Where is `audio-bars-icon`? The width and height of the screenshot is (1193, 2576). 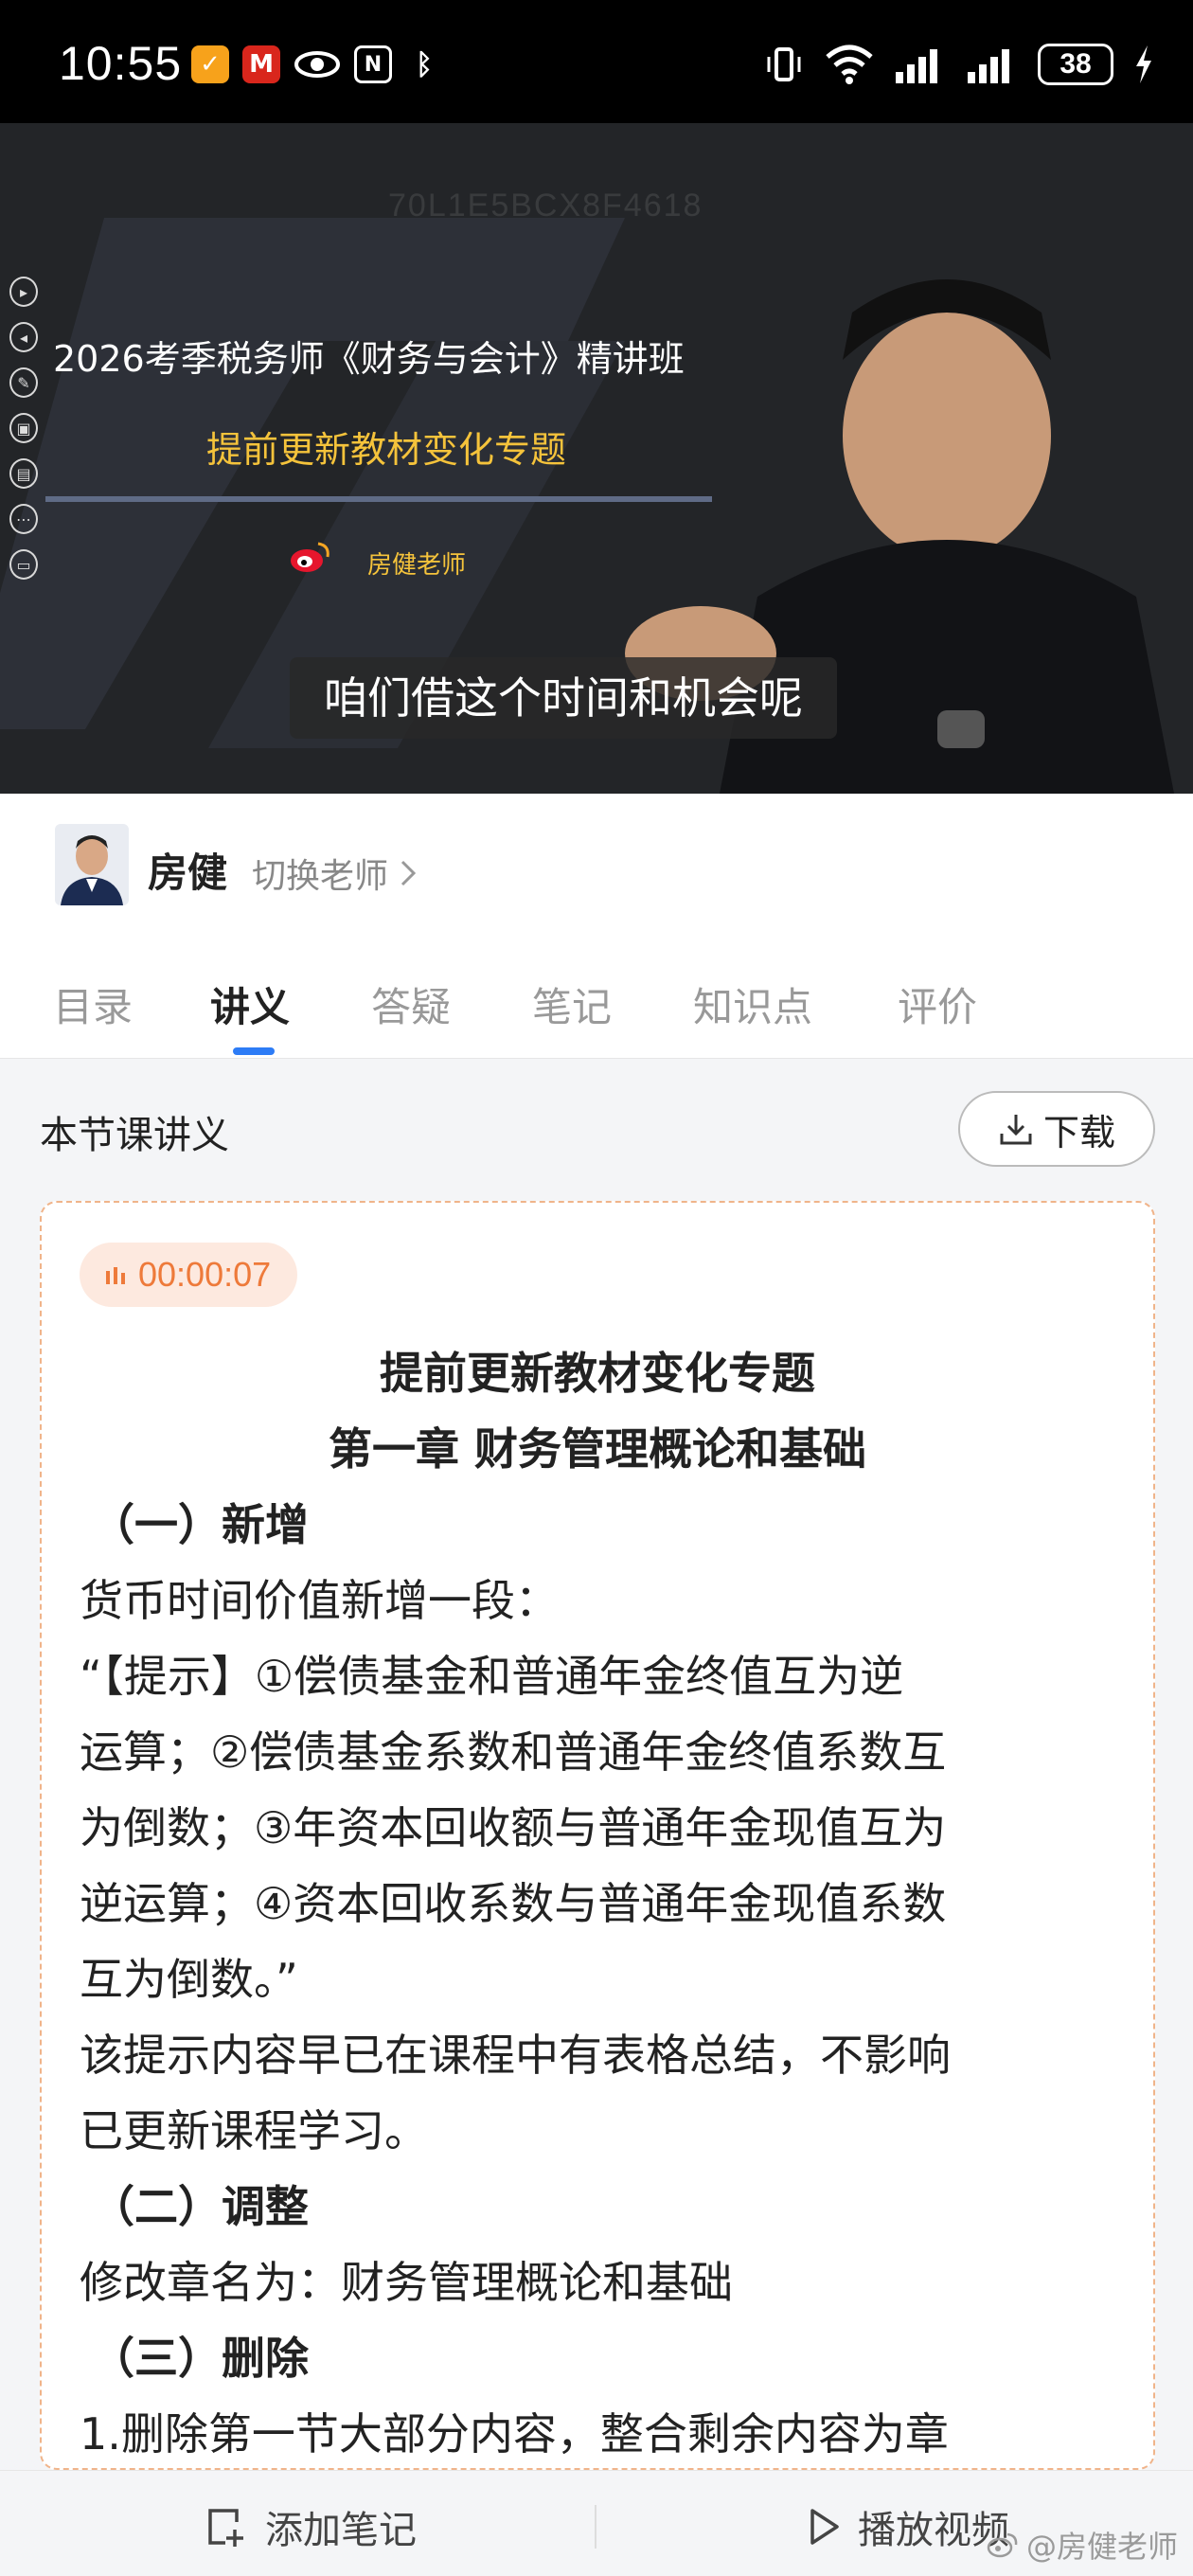 audio-bars-icon is located at coordinates (115, 1275).